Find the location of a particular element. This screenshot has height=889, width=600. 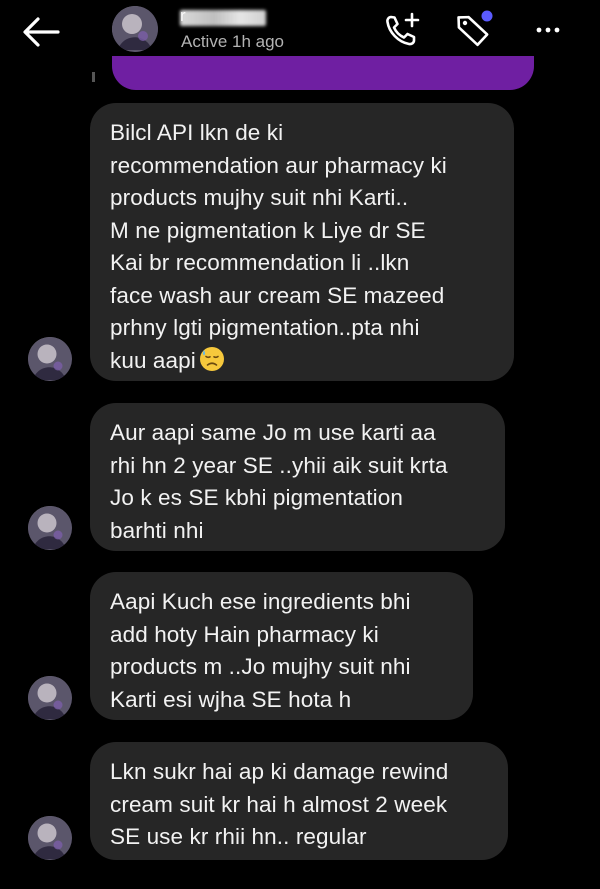

active-status: Active 1h ago is located at coordinates (233, 41).